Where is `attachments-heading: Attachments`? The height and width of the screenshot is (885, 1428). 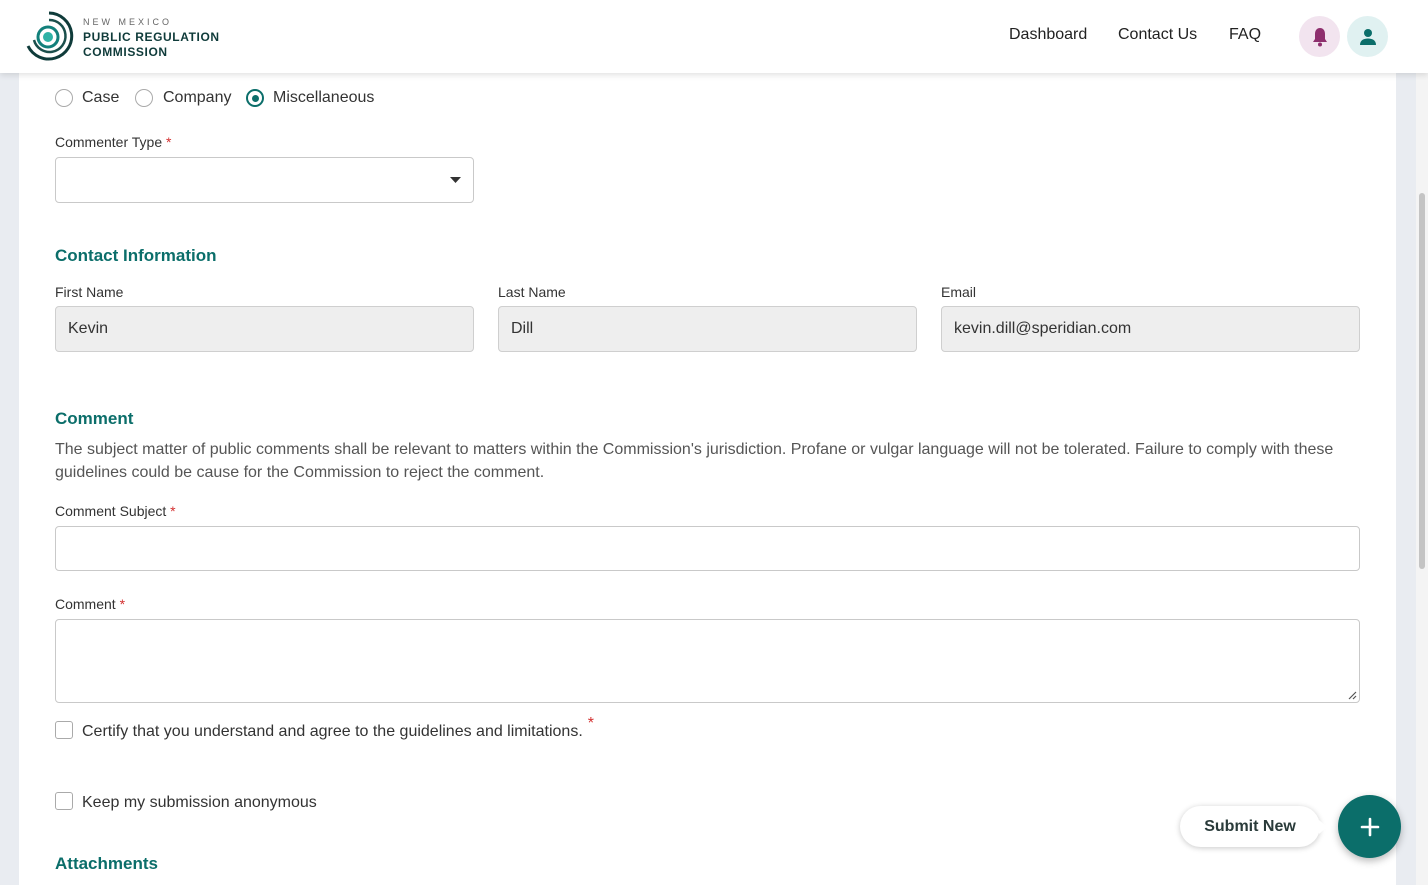 attachments-heading: Attachments is located at coordinates (106, 863).